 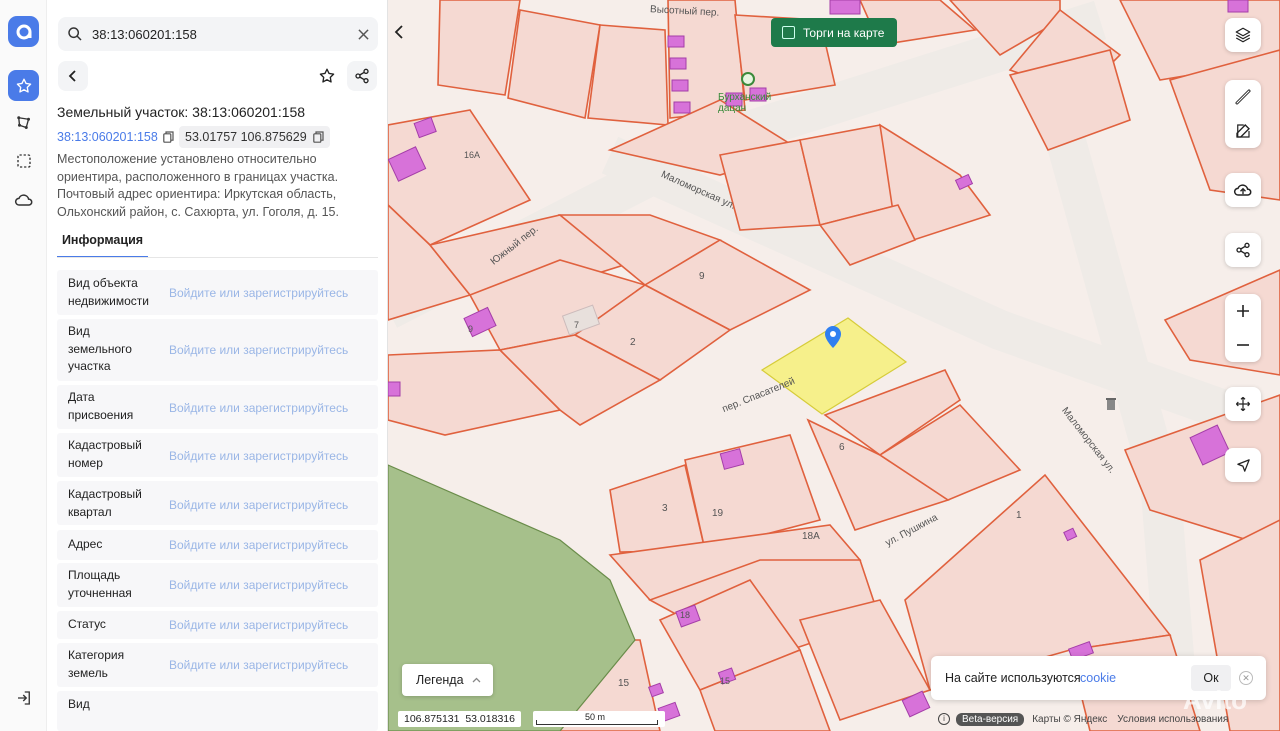 What do you see at coordinates (472, 155) in the screenshot?
I see `parcel-number: 16А` at bounding box center [472, 155].